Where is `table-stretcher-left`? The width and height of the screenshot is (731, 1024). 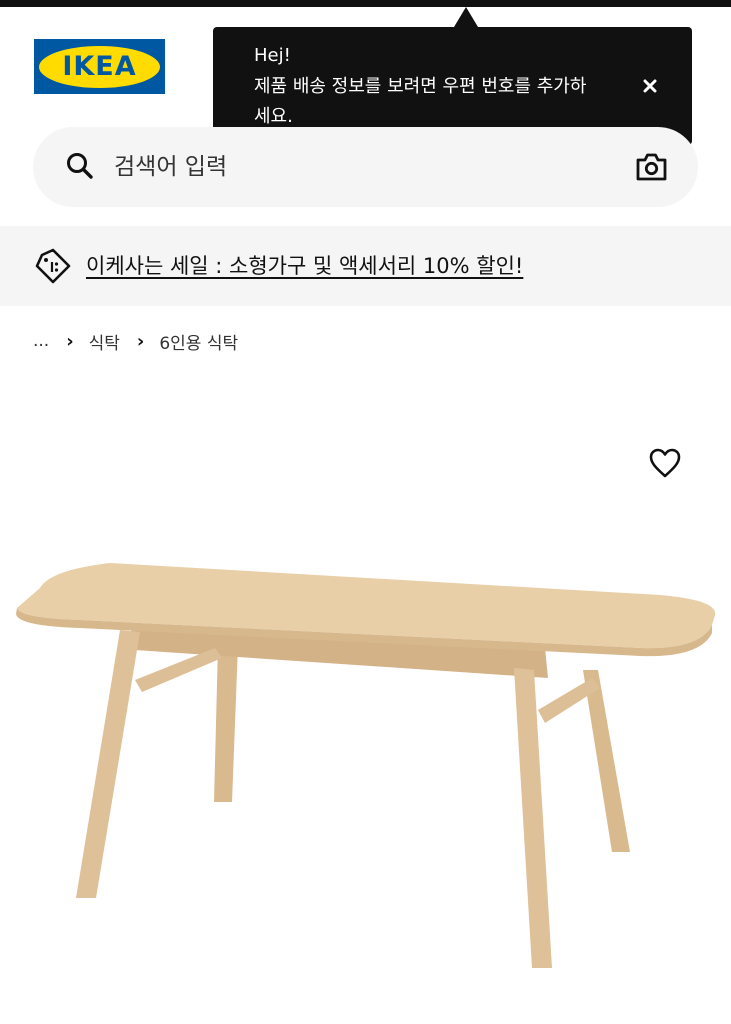 table-stretcher-left is located at coordinates (178, 670).